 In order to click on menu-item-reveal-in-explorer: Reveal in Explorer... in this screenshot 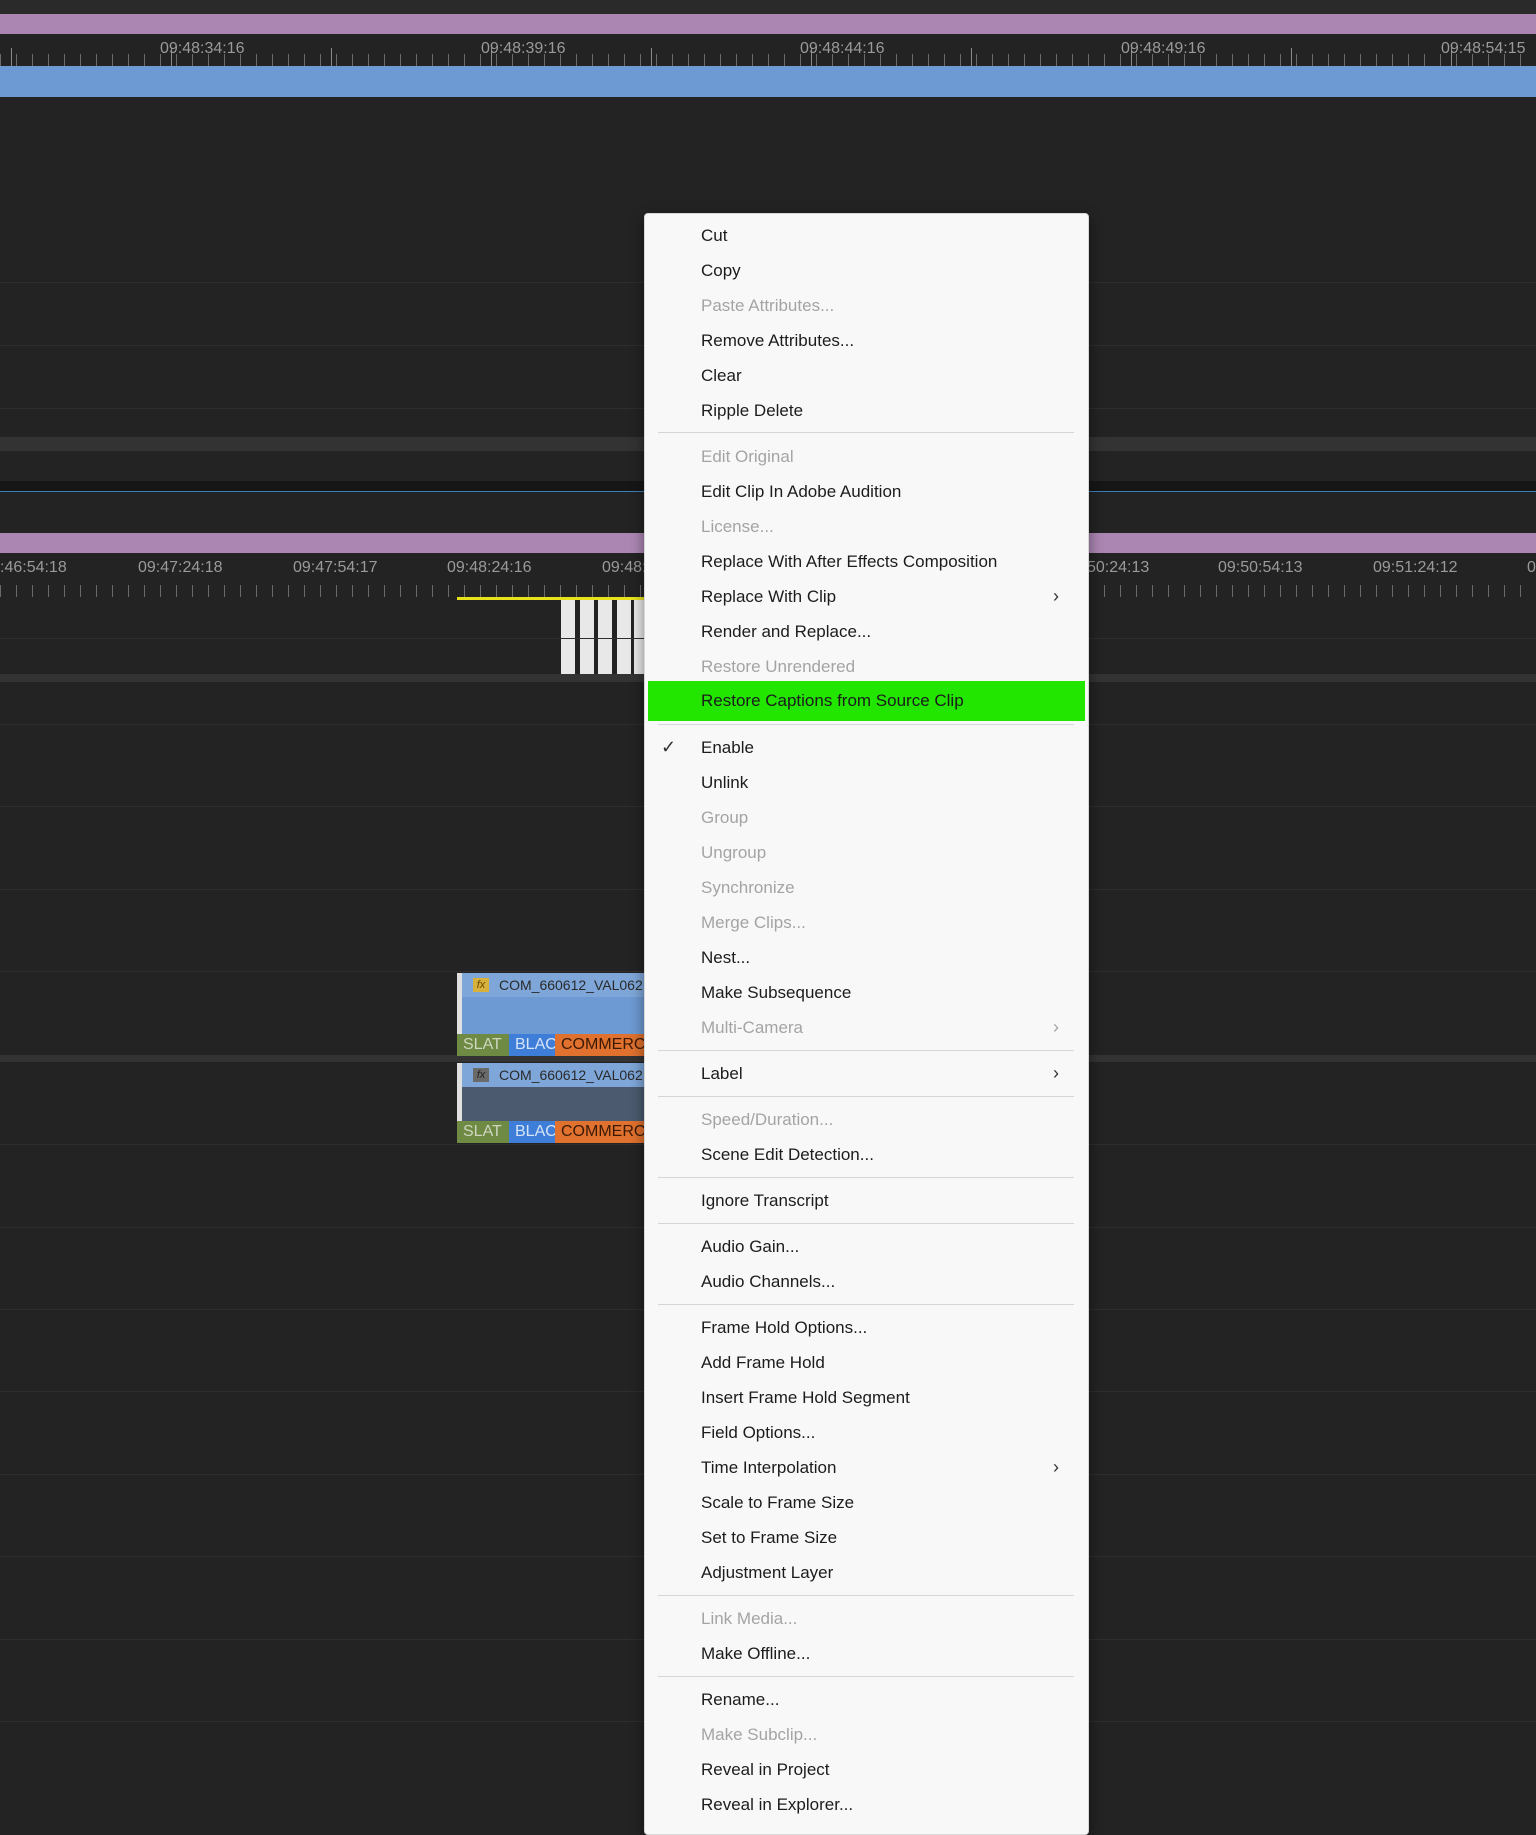, I will do `click(866, 1804)`.